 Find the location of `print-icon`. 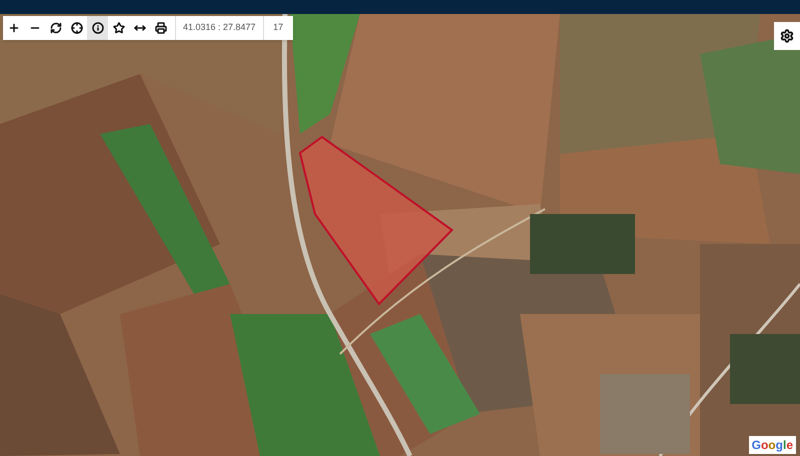

print-icon is located at coordinates (160, 28).